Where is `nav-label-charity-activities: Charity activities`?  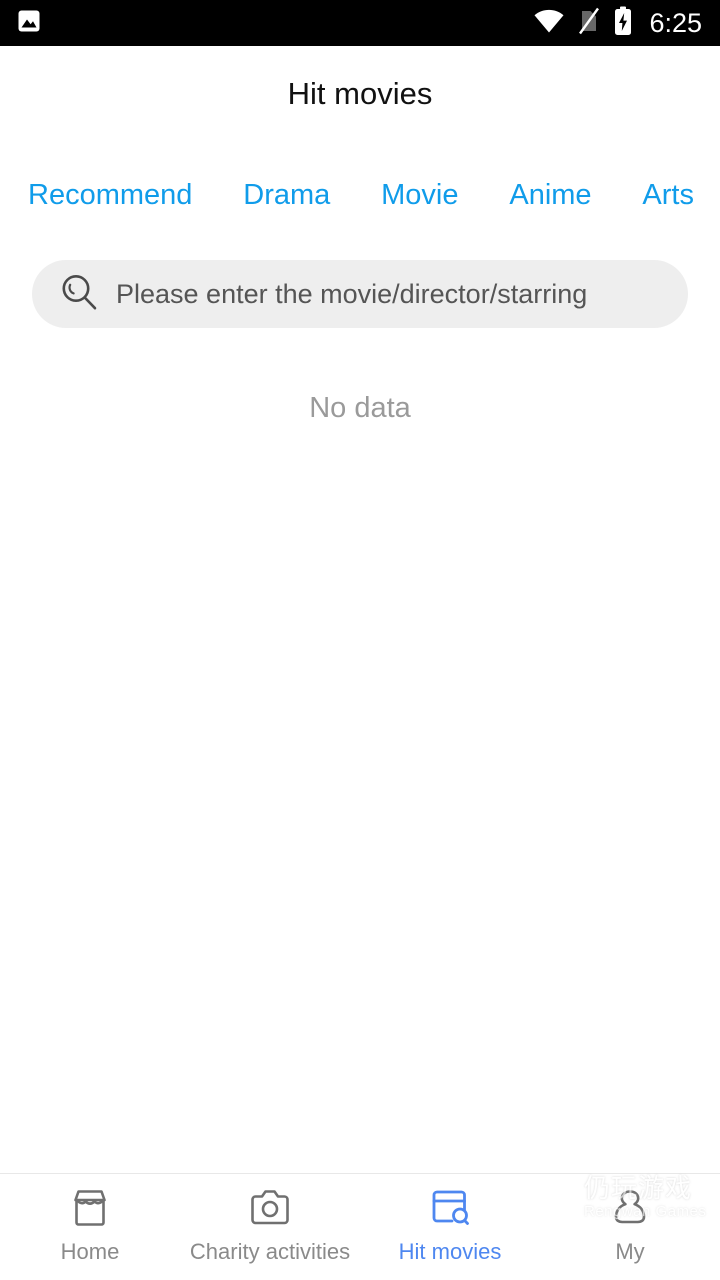 nav-label-charity-activities: Charity activities is located at coordinates (270, 1251).